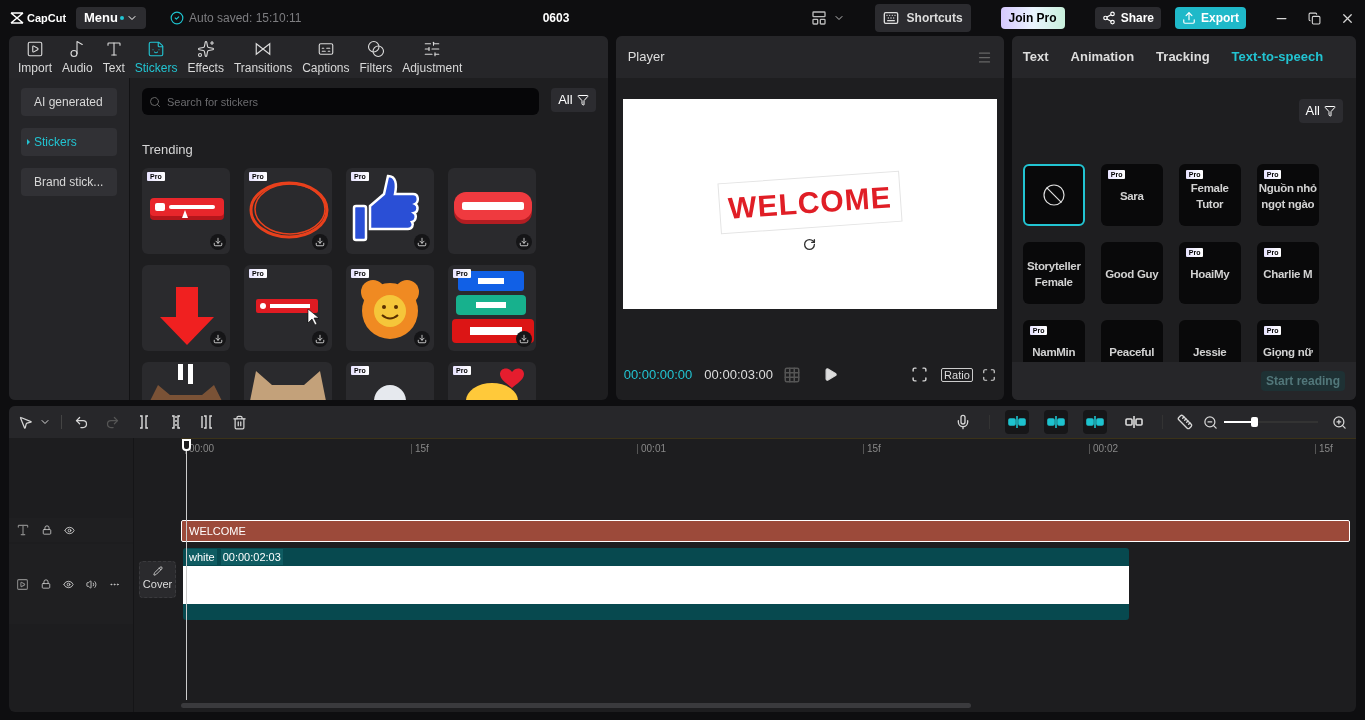 The height and width of the screenshot is (720, 1365). I want to click on pencil-icon, so click(157, 571).